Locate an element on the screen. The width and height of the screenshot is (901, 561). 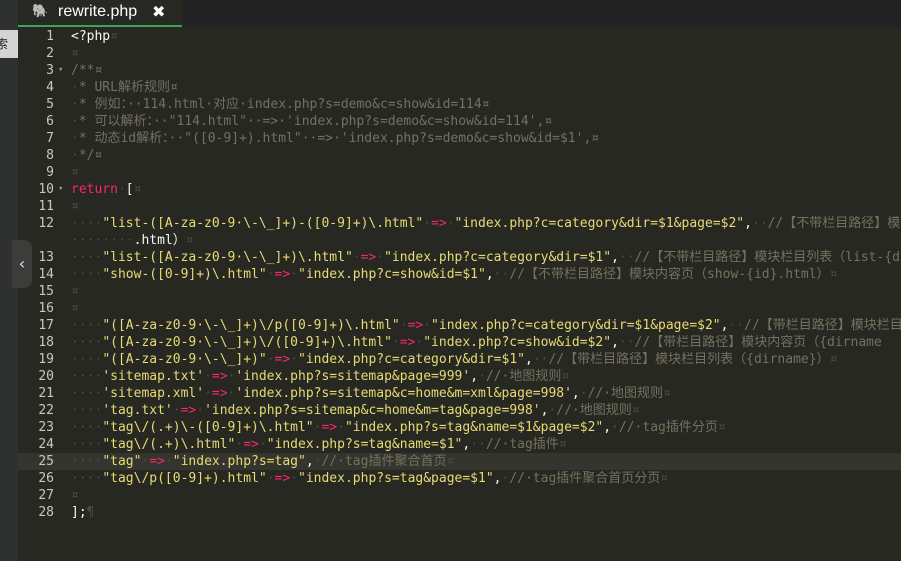
line-number: 16 is located at coordinates (46, 308).